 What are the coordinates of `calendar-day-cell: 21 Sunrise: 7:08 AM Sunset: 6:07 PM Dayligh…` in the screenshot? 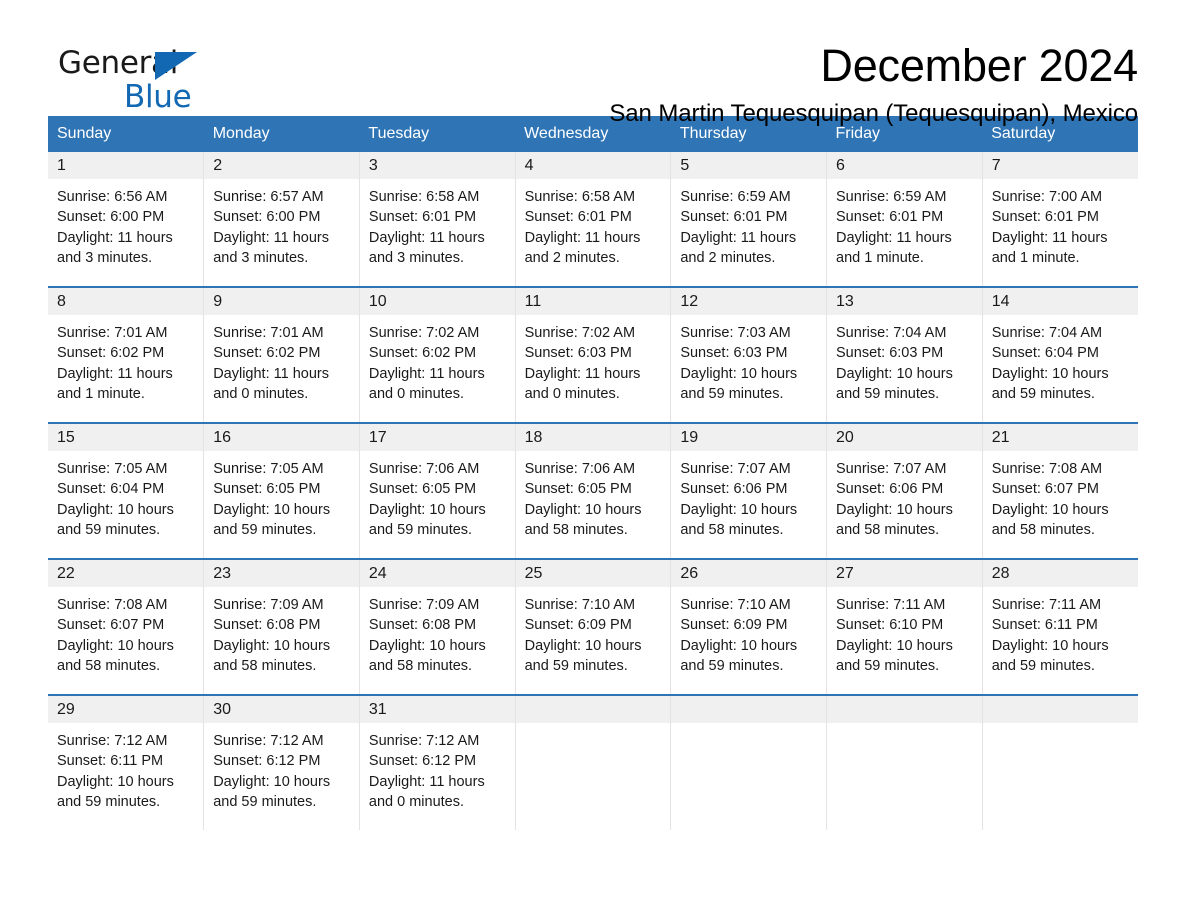 It's located at (1059, 490).